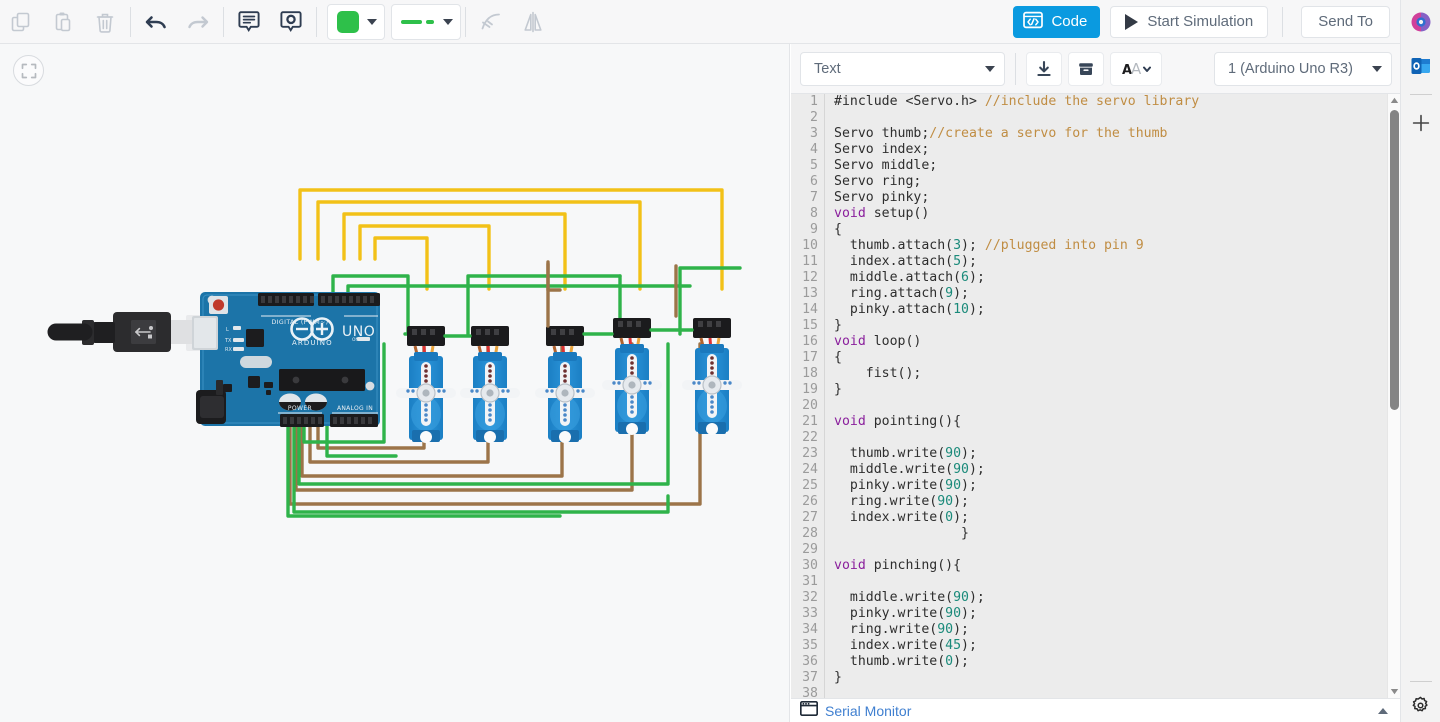 The width and height of the screenshot is (1440, 722). I want to click on line-number: 13, so click(810, 293).